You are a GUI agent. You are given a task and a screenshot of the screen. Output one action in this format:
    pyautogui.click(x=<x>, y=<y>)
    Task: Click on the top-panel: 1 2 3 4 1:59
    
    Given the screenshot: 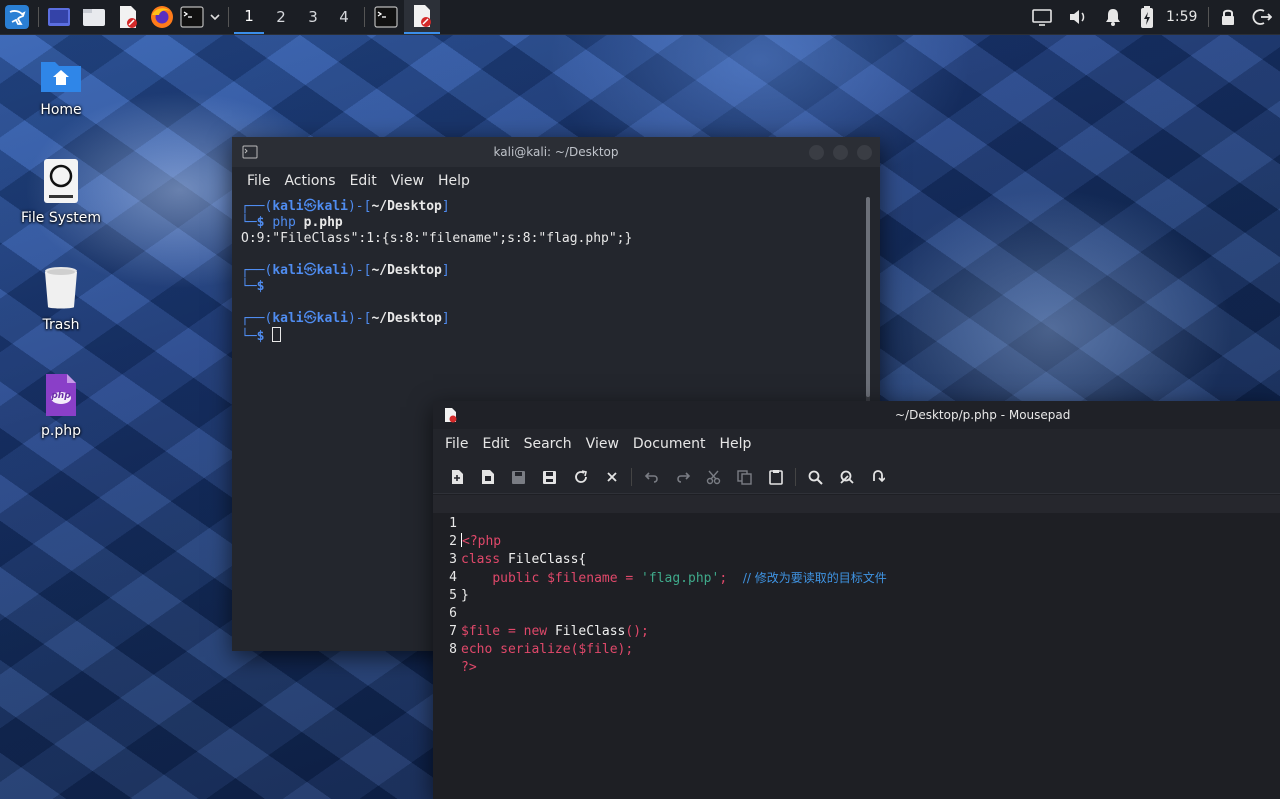 What is the action you would take?
    pyautogui.click(x=640, y=17)
    